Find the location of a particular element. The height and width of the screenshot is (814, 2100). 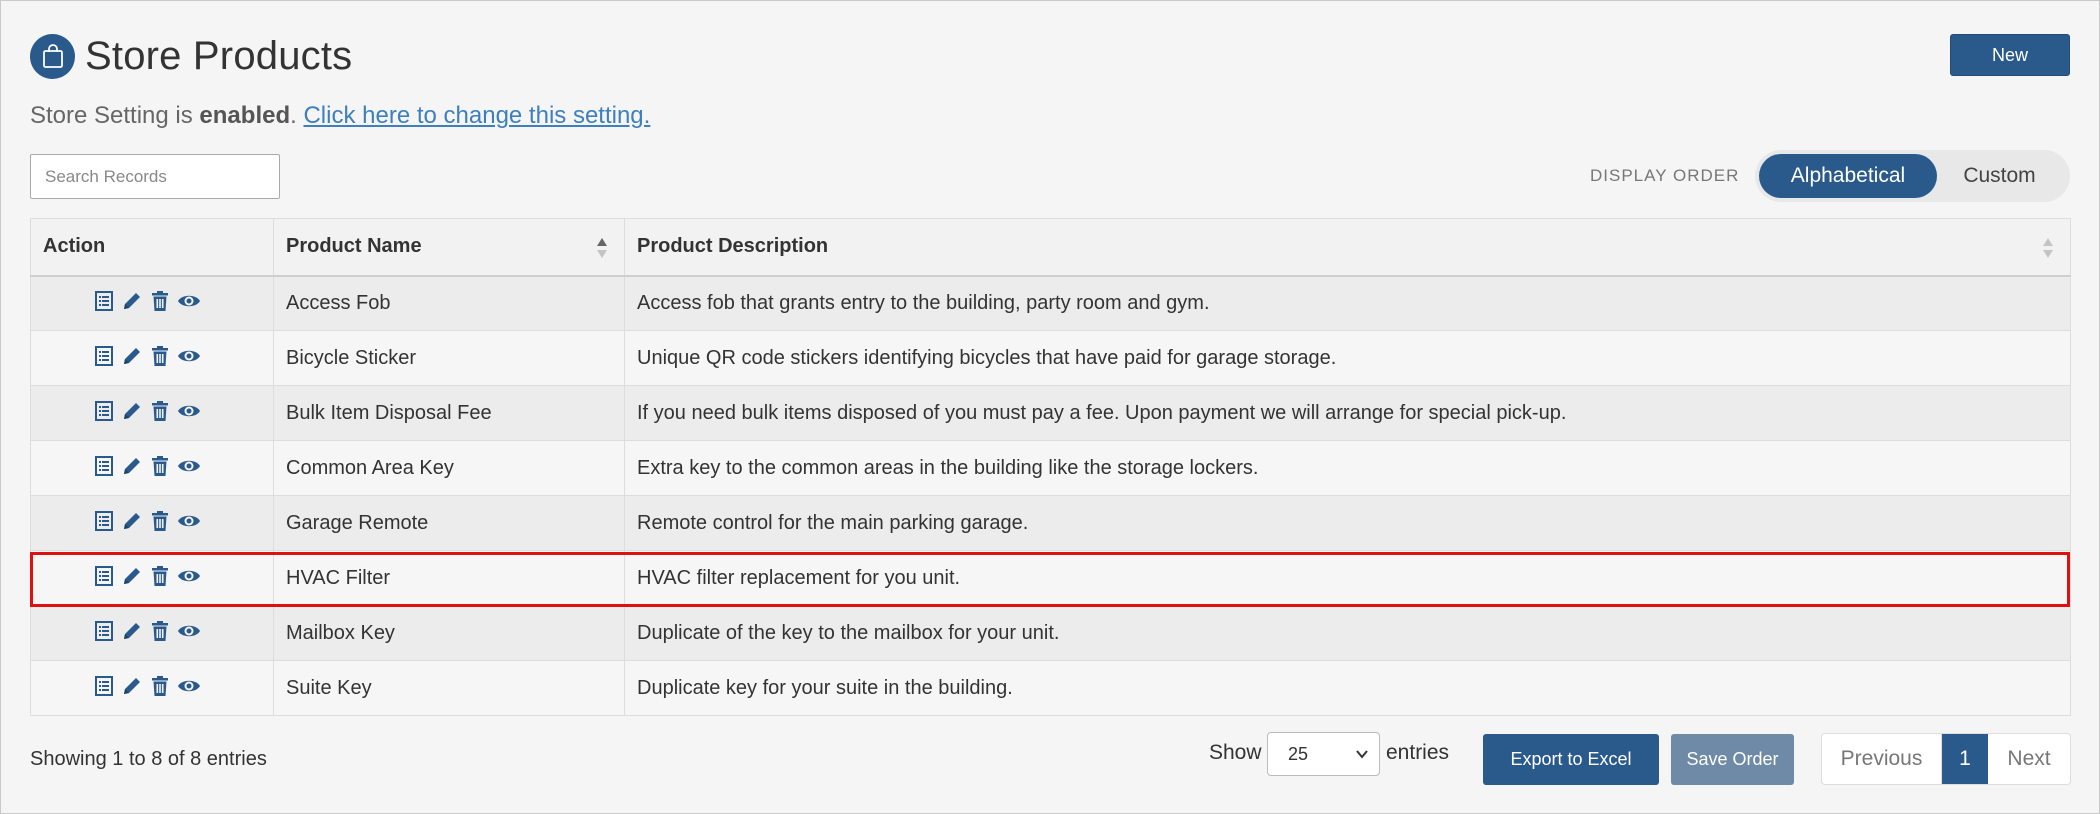

product-name-cell: Mailbox Key is located at coordinates (449, 633).